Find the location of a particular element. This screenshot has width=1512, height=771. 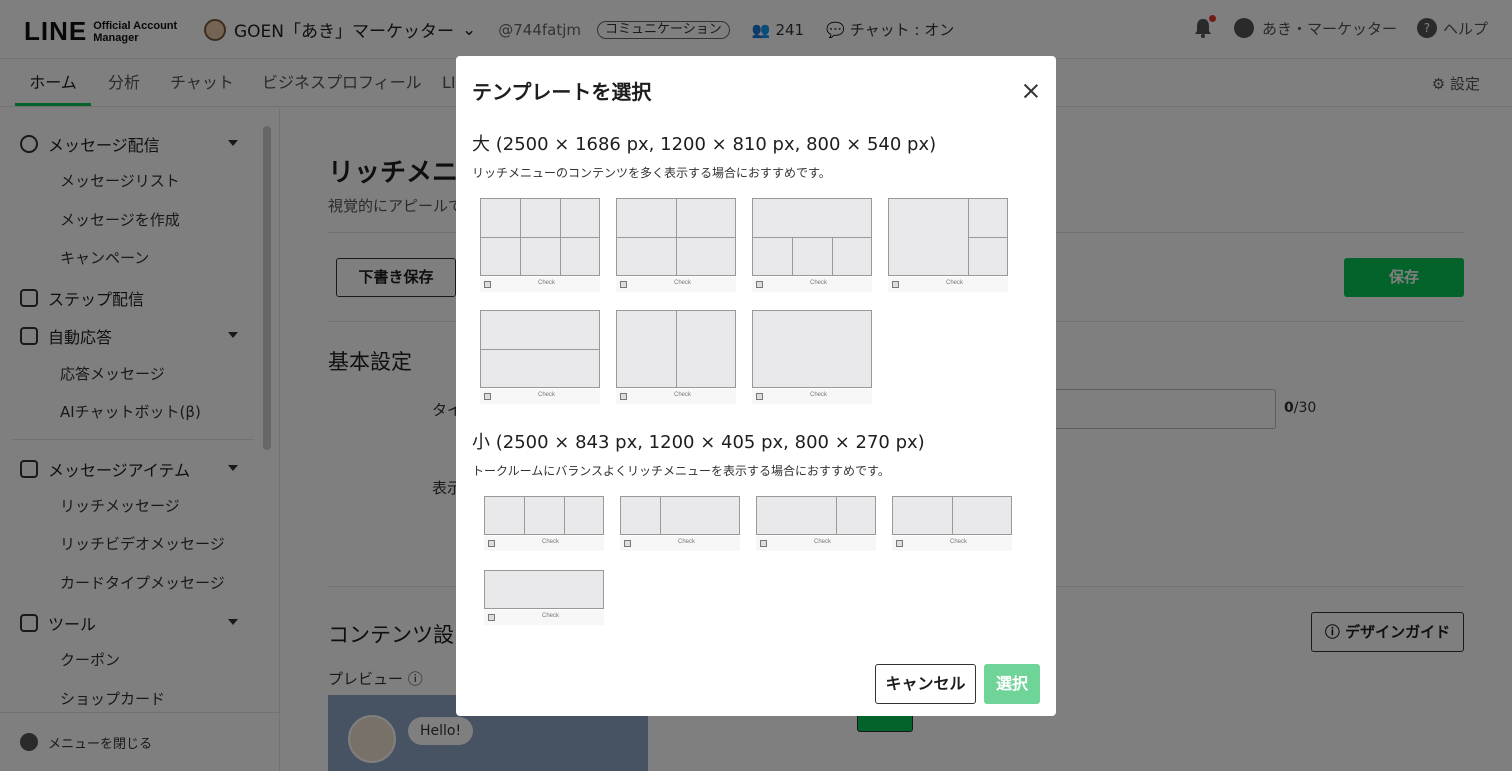

cancel-button: キャンセル is located at coordinates (925, 684).